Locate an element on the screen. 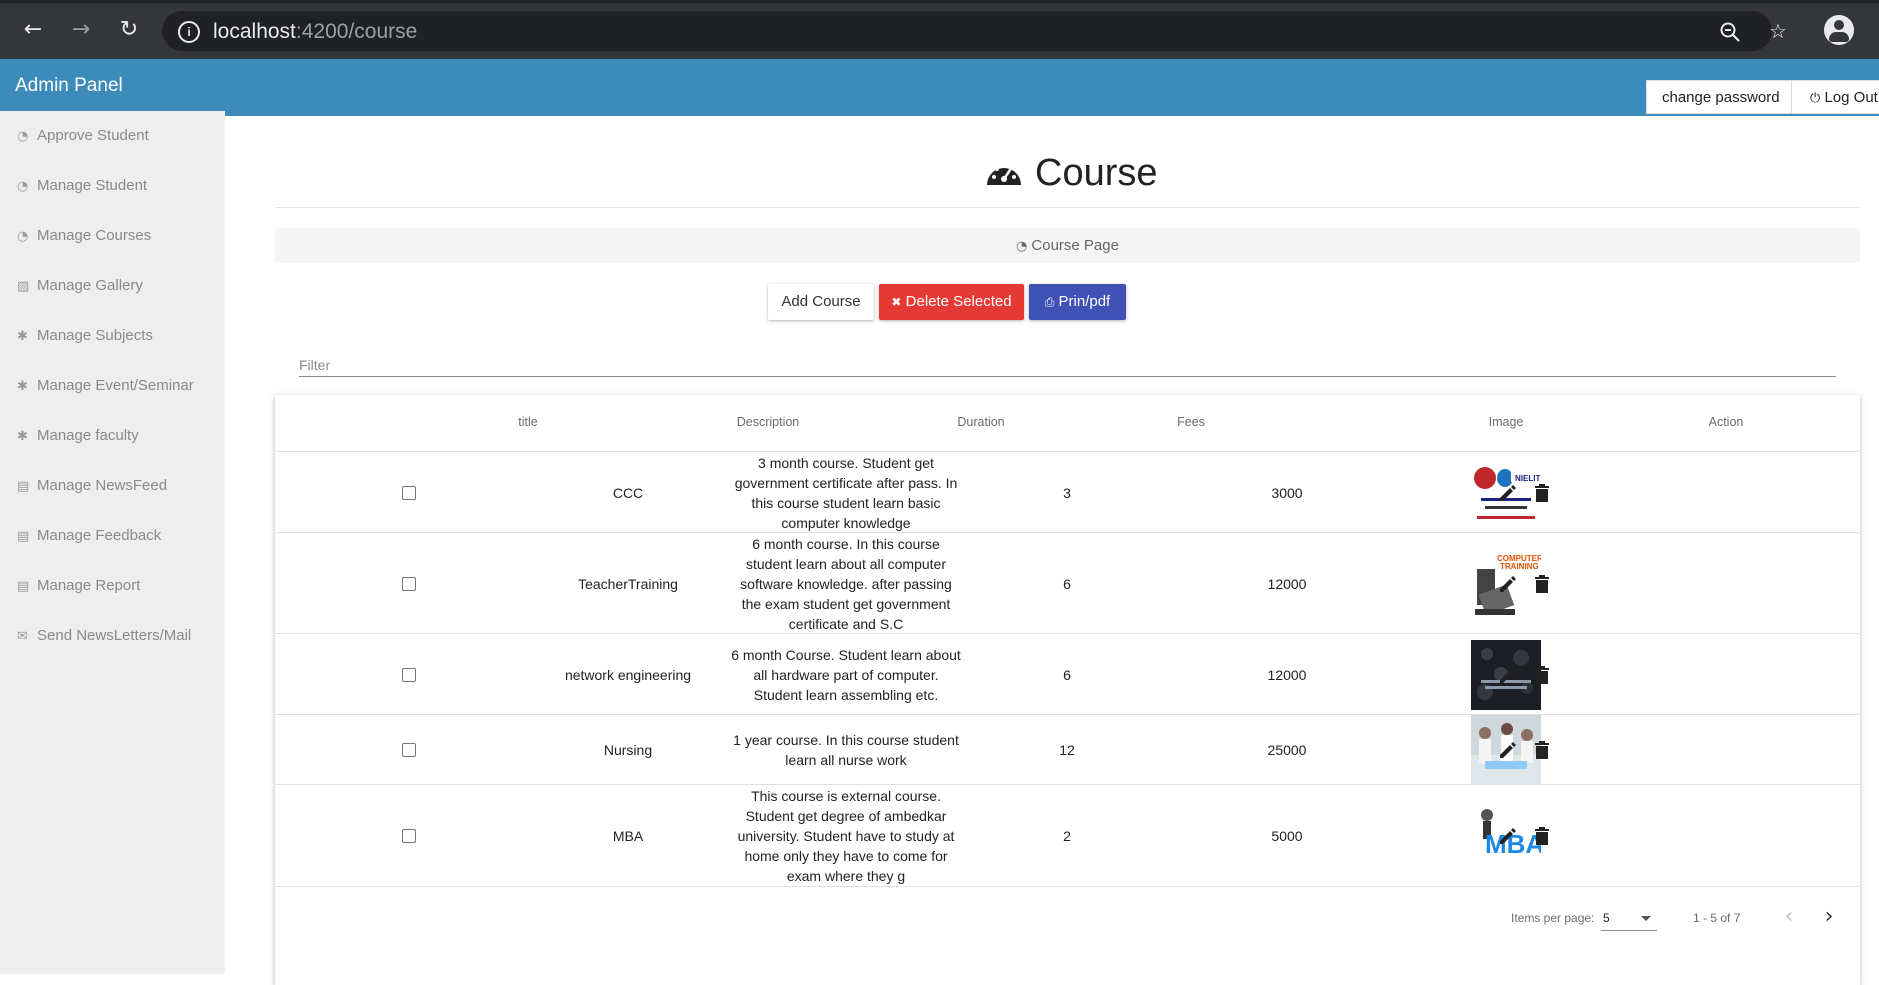 The height and width of the screenshot is (985, 1879). sidebar-item-manage-feedback: ▤ Manage Feedback is located at coordinates (89, 535).